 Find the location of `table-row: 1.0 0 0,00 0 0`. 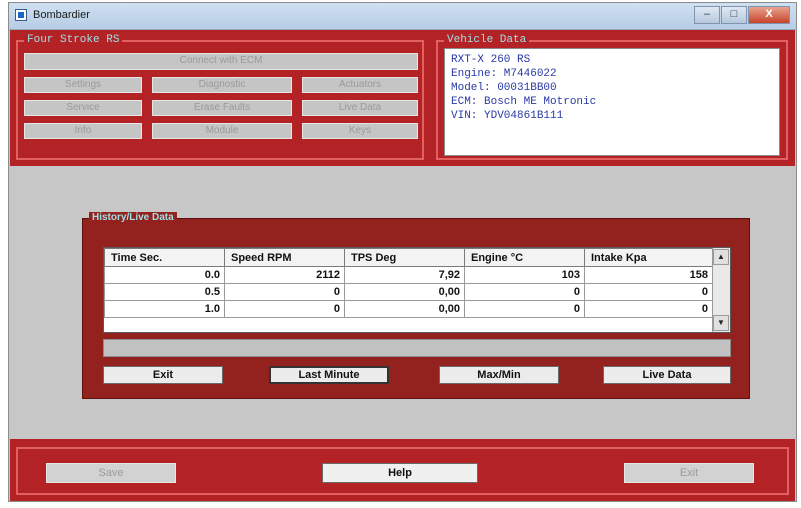

table-row: 1.0 0 0,00 0 0 is located at coordinates (408, 309).